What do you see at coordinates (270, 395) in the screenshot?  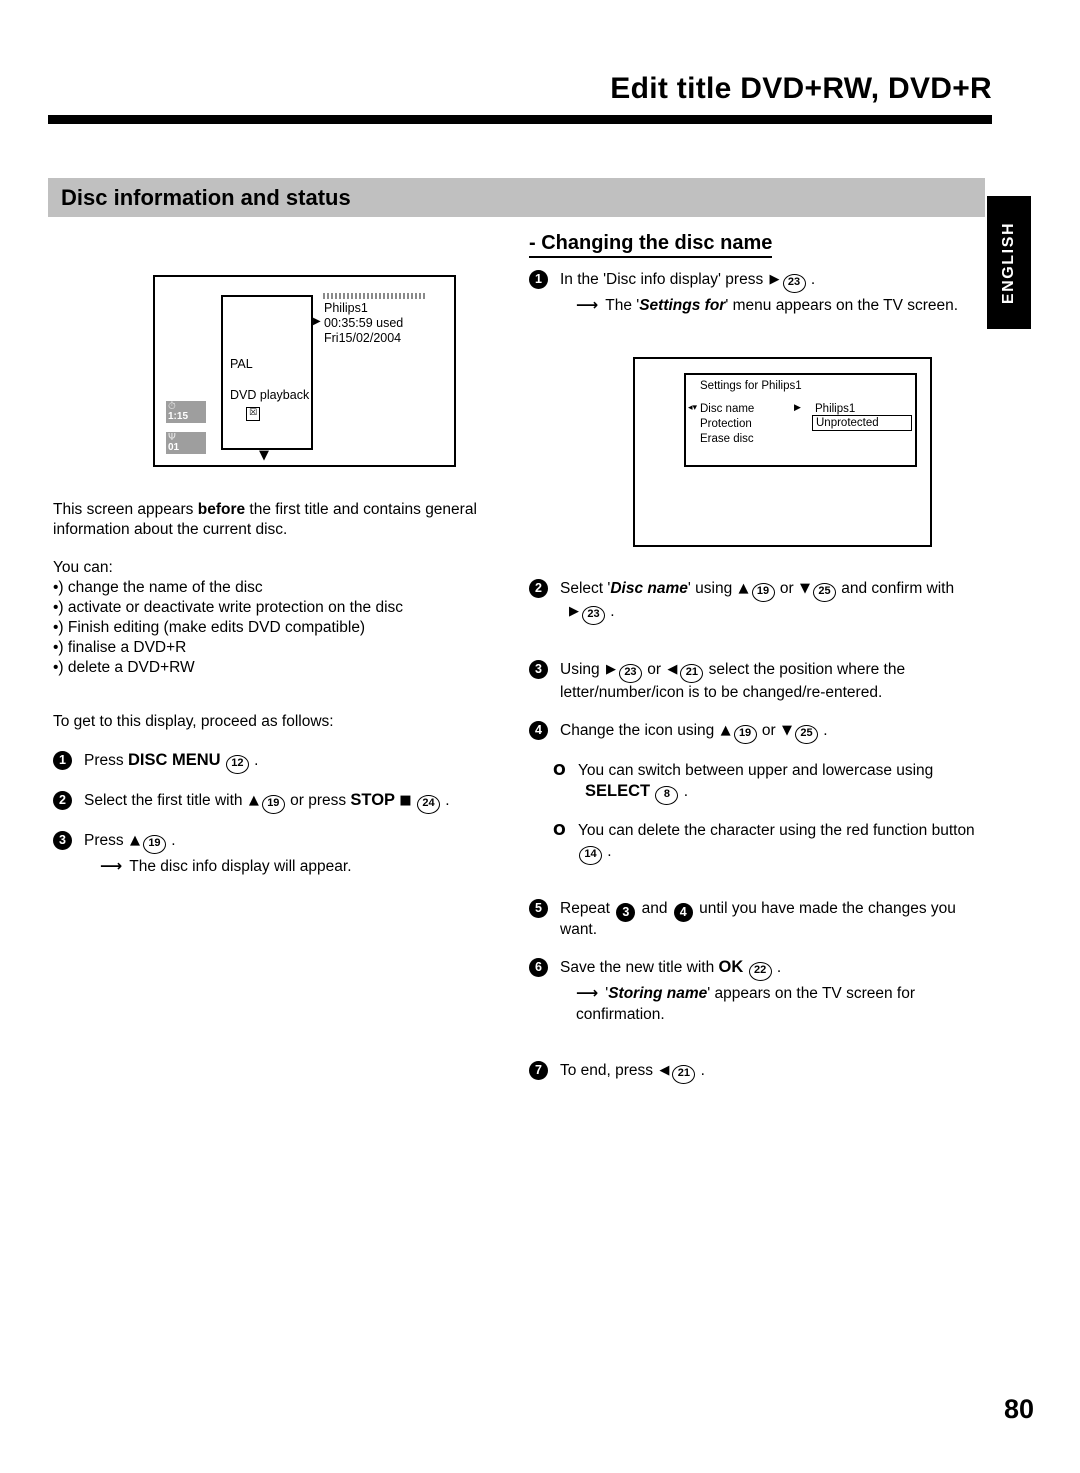 I see `playback-mode-text: DVD playback` at bounding box center [270, 395].